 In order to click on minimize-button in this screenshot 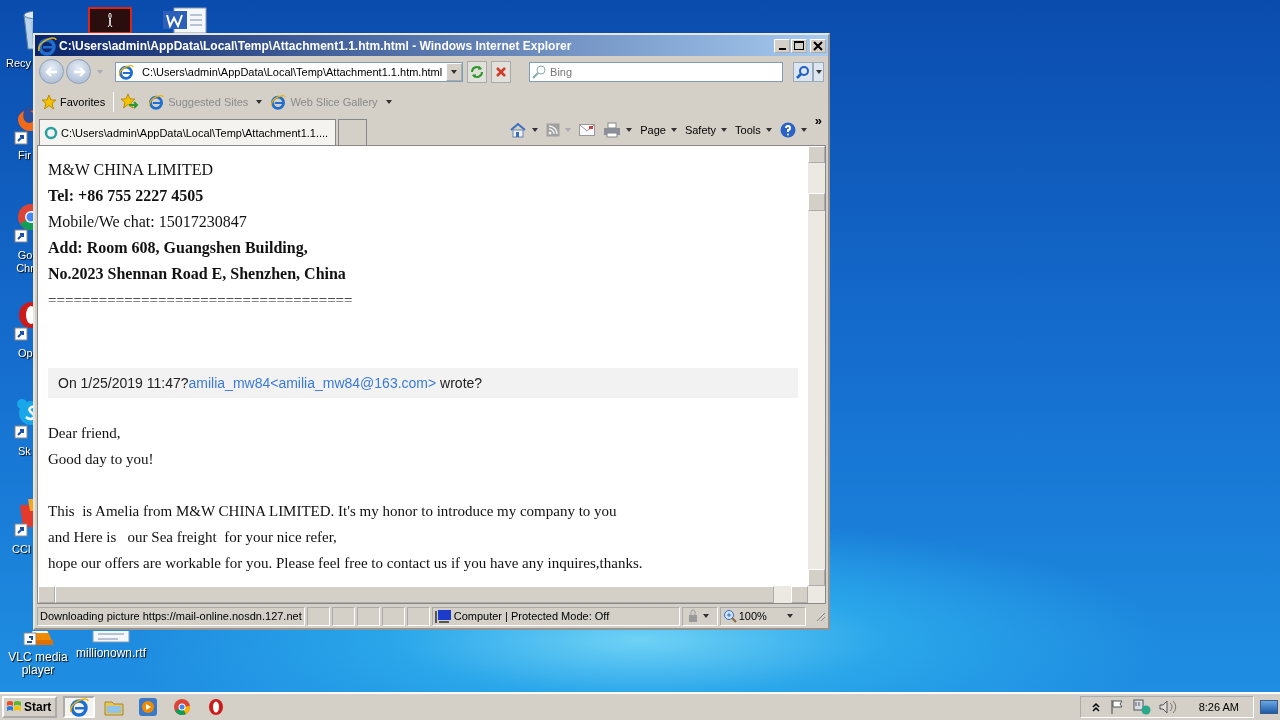, I will do `click(782, 45)`.